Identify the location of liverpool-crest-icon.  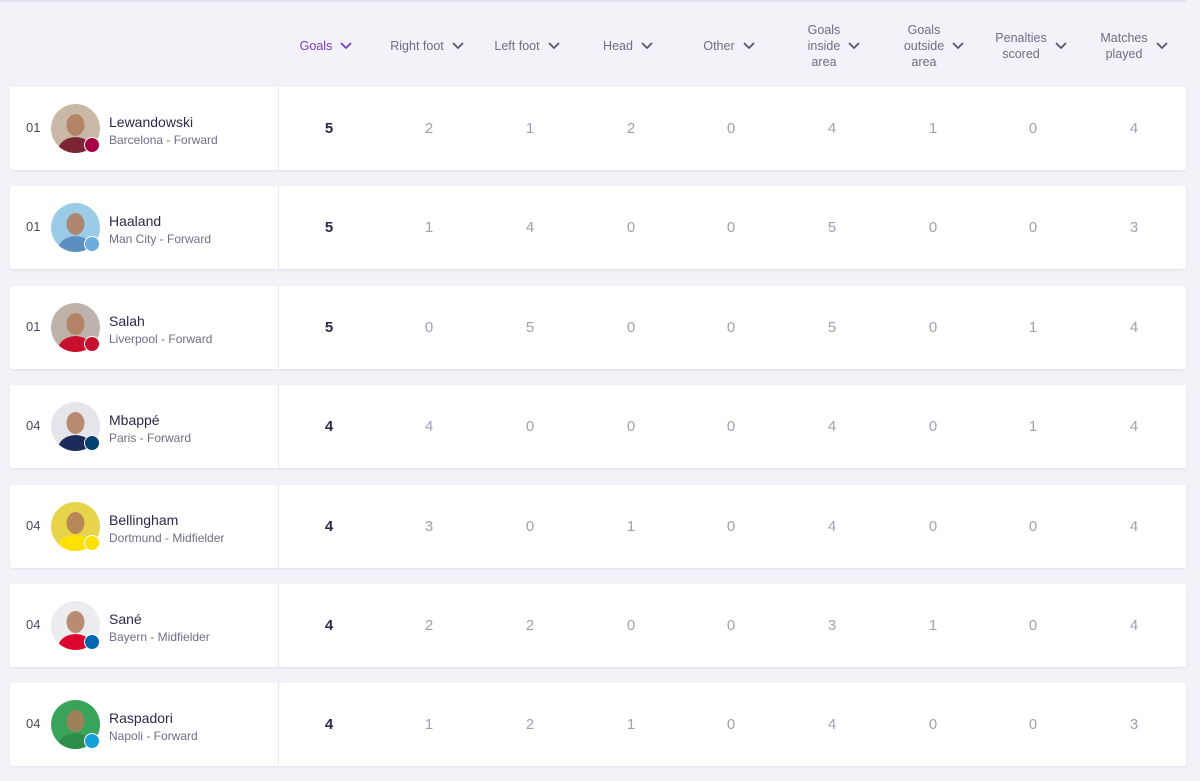
(92, 344).